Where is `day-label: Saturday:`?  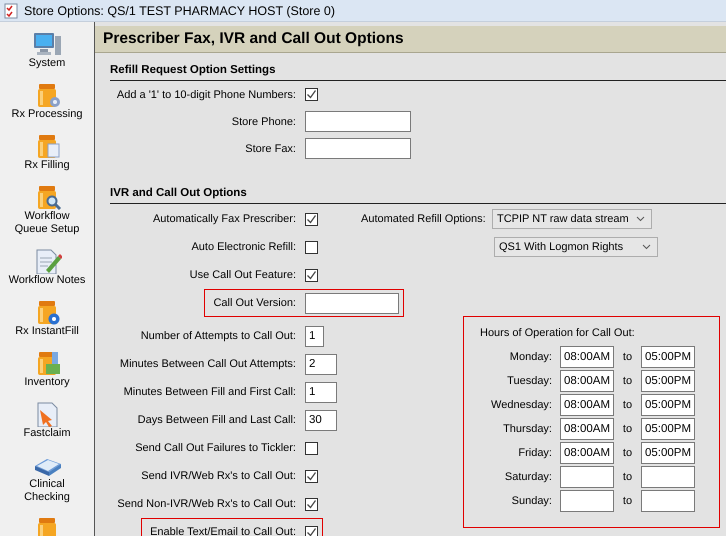 day-label: Saturday: is located at coordinates (528, 477).